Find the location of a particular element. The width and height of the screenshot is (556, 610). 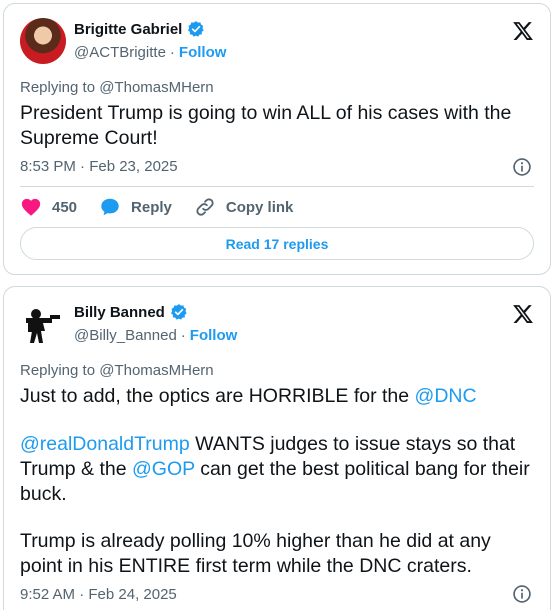

mention-link: @realDonaldTrump is located at coordinates (105, 444).